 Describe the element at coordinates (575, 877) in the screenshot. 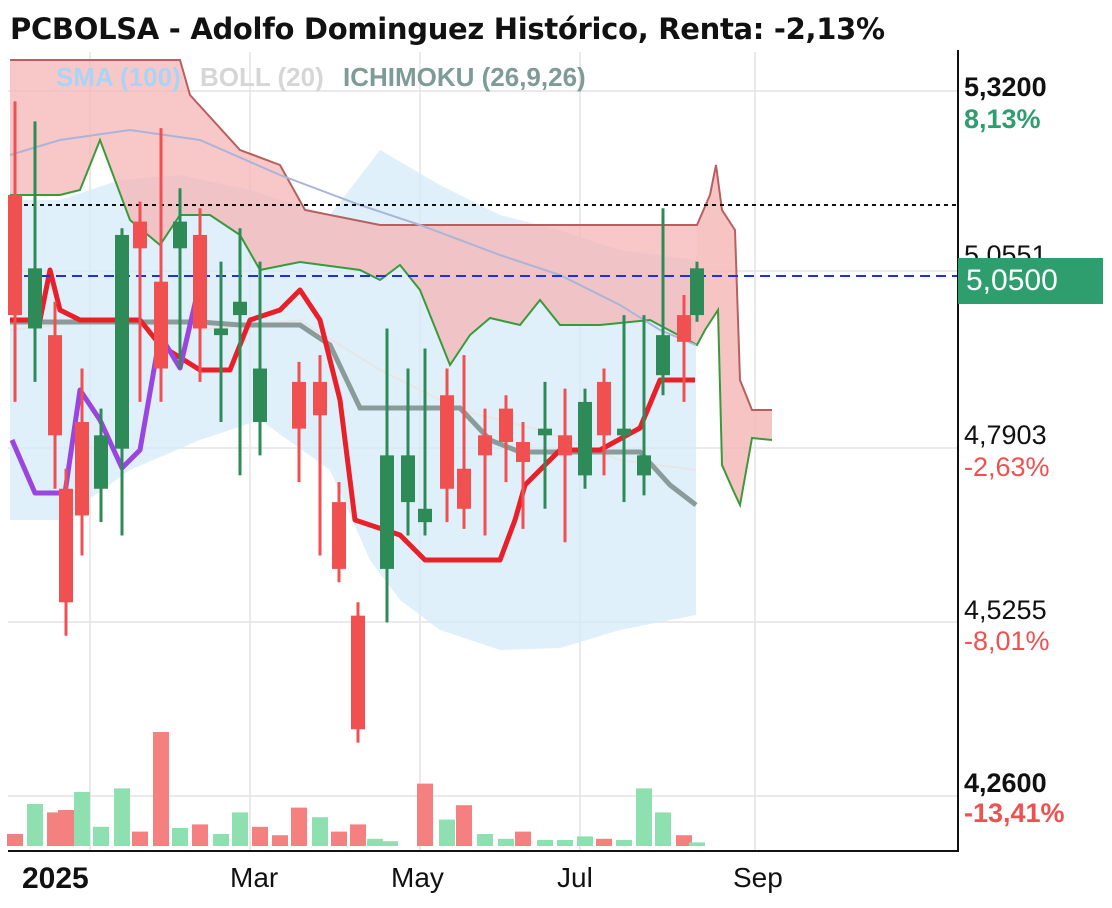

I see `x-label-jul: Jul` at that location.